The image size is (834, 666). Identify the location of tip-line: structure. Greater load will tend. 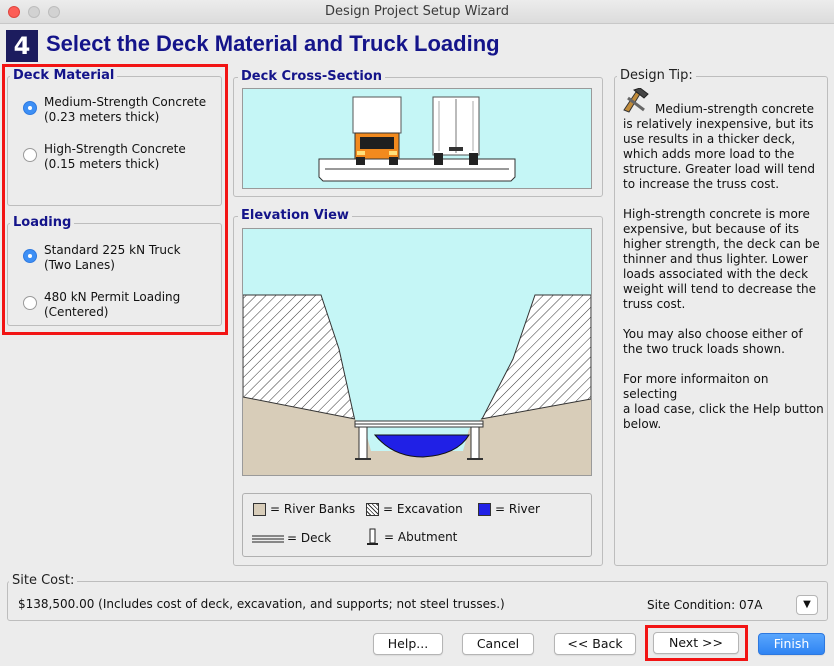
(719, 169).